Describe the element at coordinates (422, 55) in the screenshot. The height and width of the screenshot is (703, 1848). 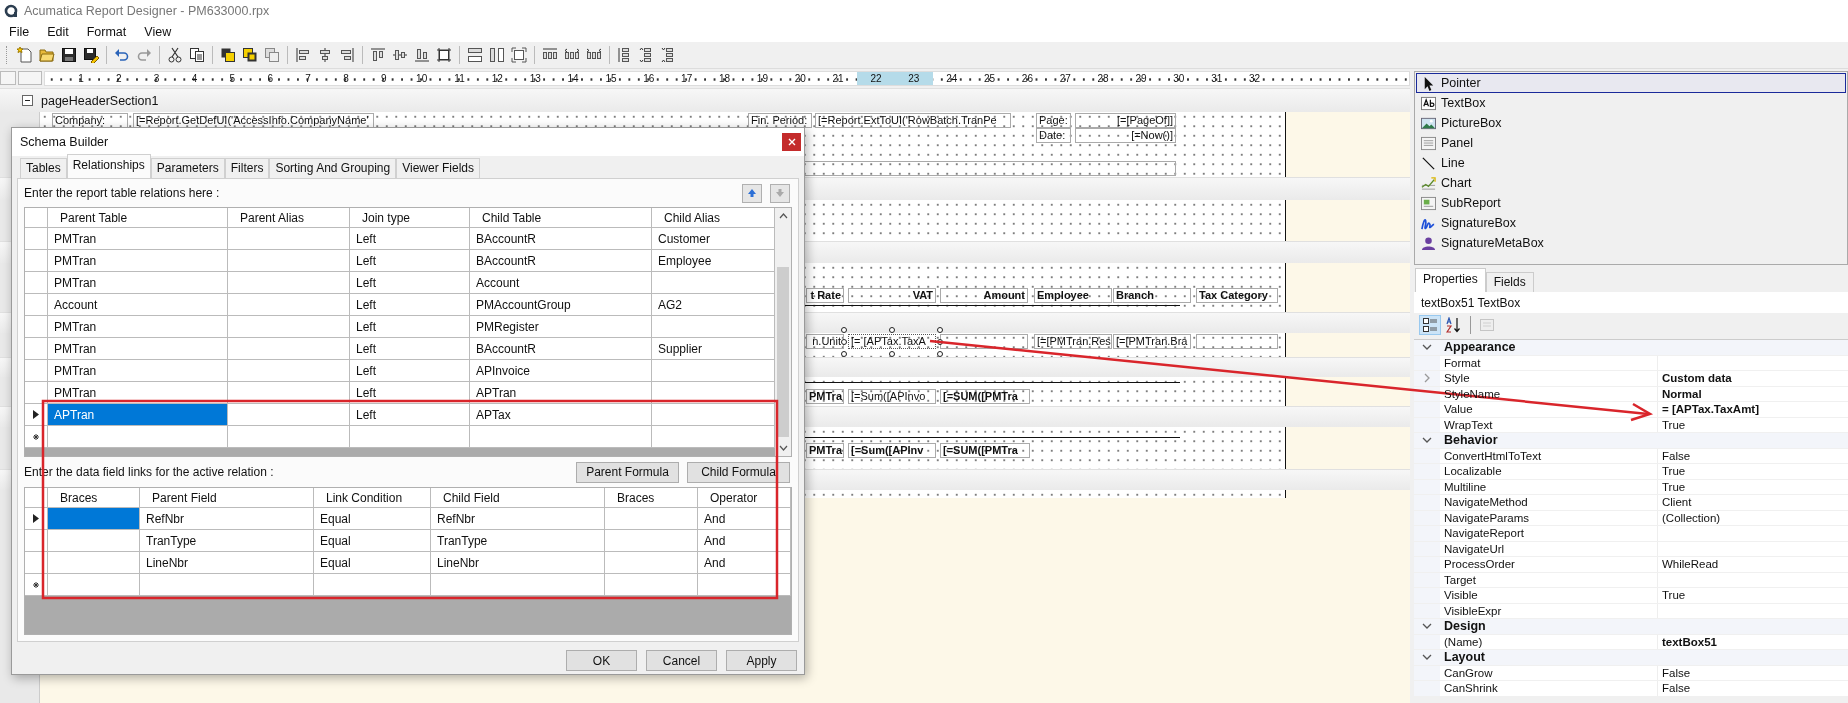
I see `align-bottom-icon` at that location.